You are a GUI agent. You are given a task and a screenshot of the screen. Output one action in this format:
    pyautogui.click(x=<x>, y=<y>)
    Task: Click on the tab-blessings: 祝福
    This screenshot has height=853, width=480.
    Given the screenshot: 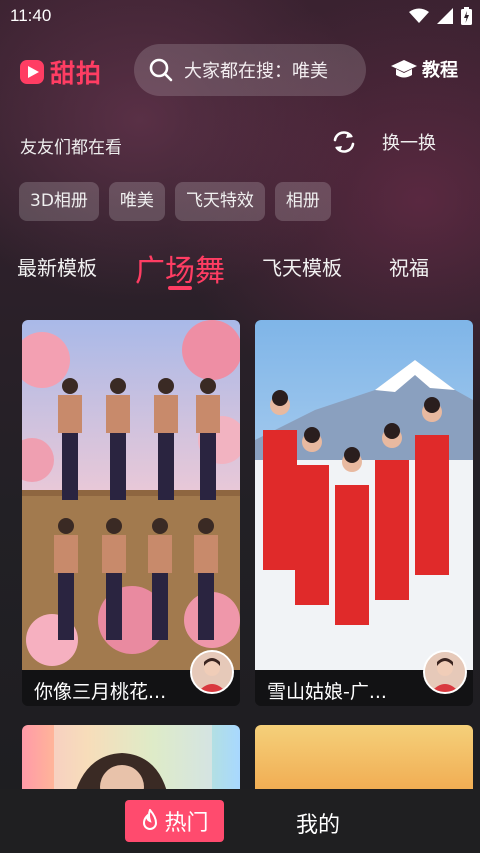 What is the action you would take?
    pyautogui.click(x=409, y=266)
    